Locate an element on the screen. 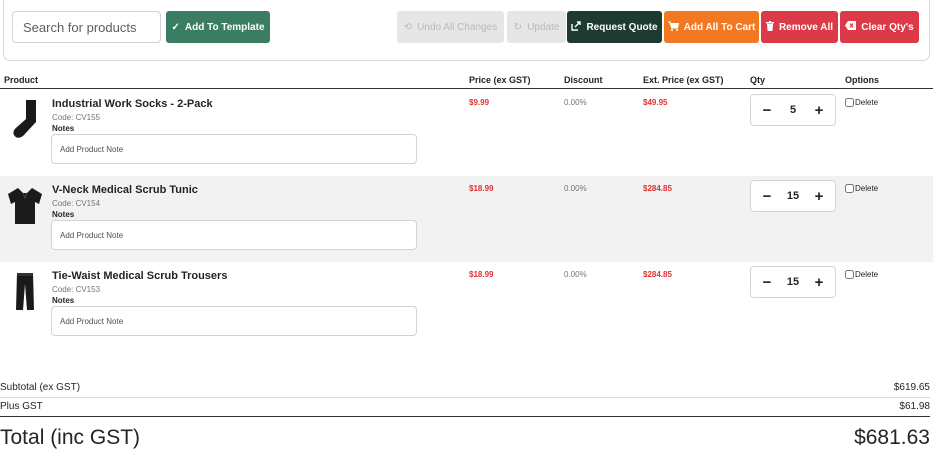 The image size is (933, 455). request-quote-button: Request Quote is located at coordinates (614, 27).